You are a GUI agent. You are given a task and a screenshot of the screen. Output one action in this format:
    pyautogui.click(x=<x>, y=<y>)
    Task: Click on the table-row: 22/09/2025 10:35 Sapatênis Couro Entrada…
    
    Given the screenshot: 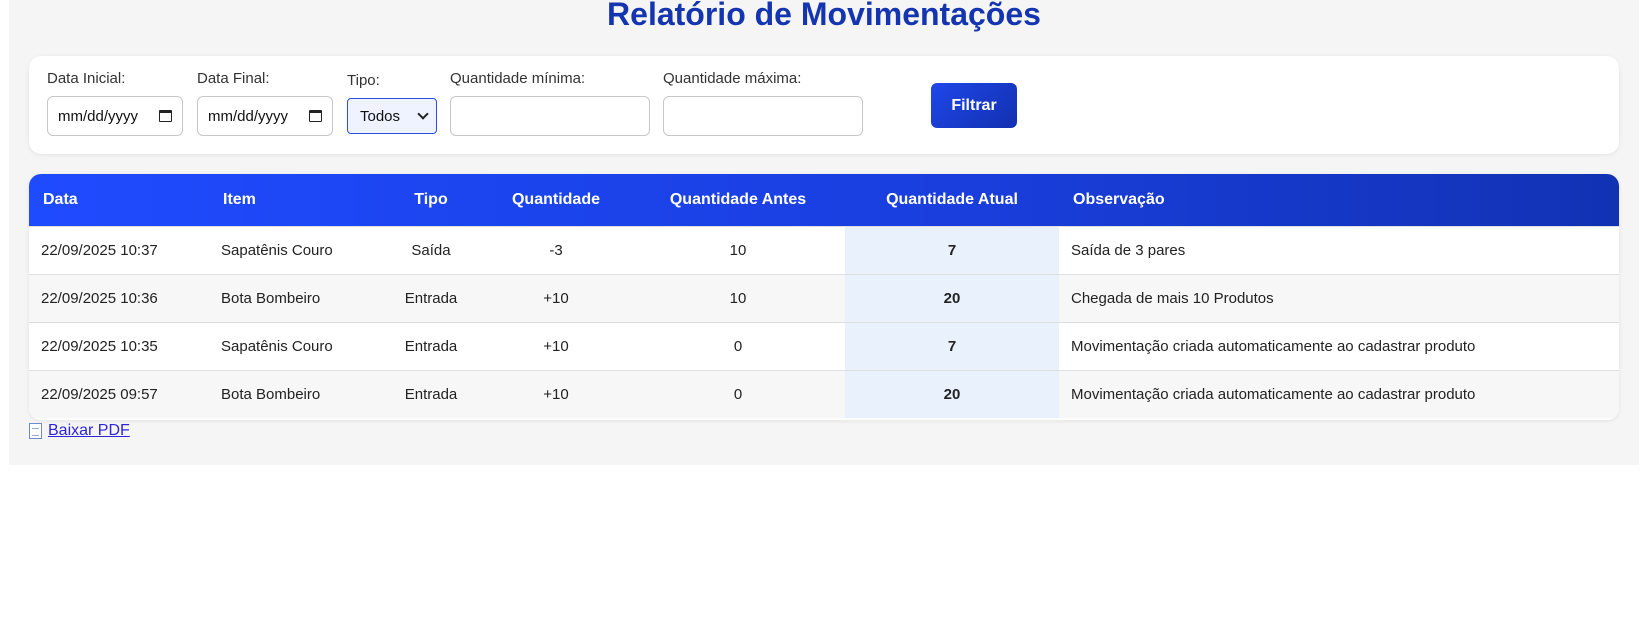 What is the action you would take?
    pyautogui.click(x=824, y=345)
    